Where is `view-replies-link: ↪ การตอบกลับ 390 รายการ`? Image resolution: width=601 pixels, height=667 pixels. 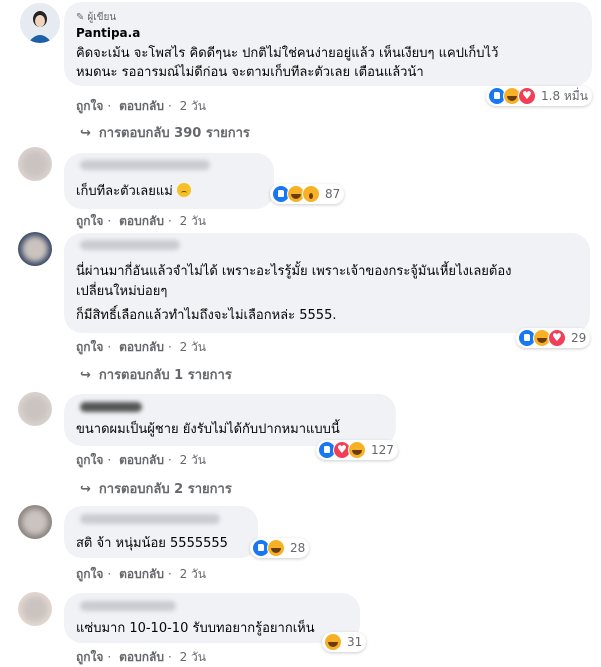
view-replies-link: ↪ การตอบกลับ 390 รายการ is located at coordinates (165, 132).